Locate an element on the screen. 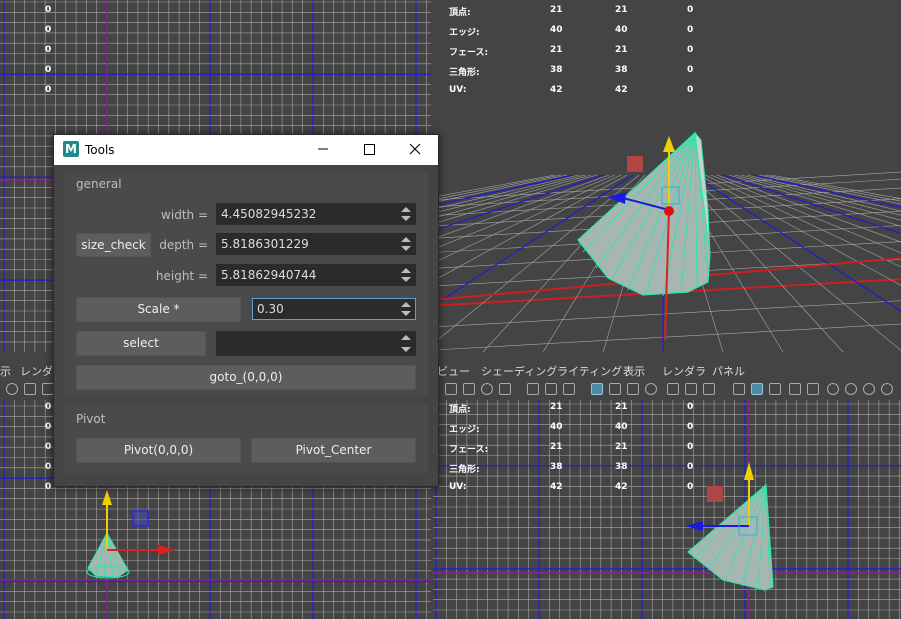 Image resolution: width=901 pixels, height=619 pixels. grid-toggle-icon is located at coordinates (30, 389).